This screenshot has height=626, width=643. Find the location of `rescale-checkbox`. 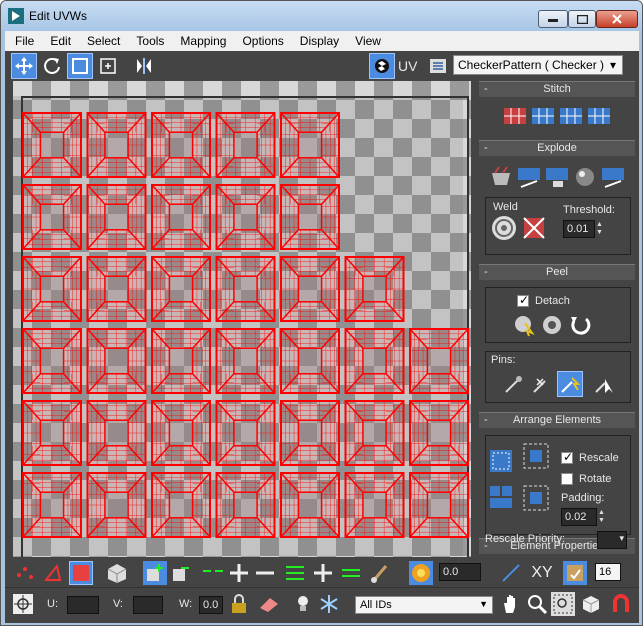

rescale-checkbox is located at coordinates (567, 457).